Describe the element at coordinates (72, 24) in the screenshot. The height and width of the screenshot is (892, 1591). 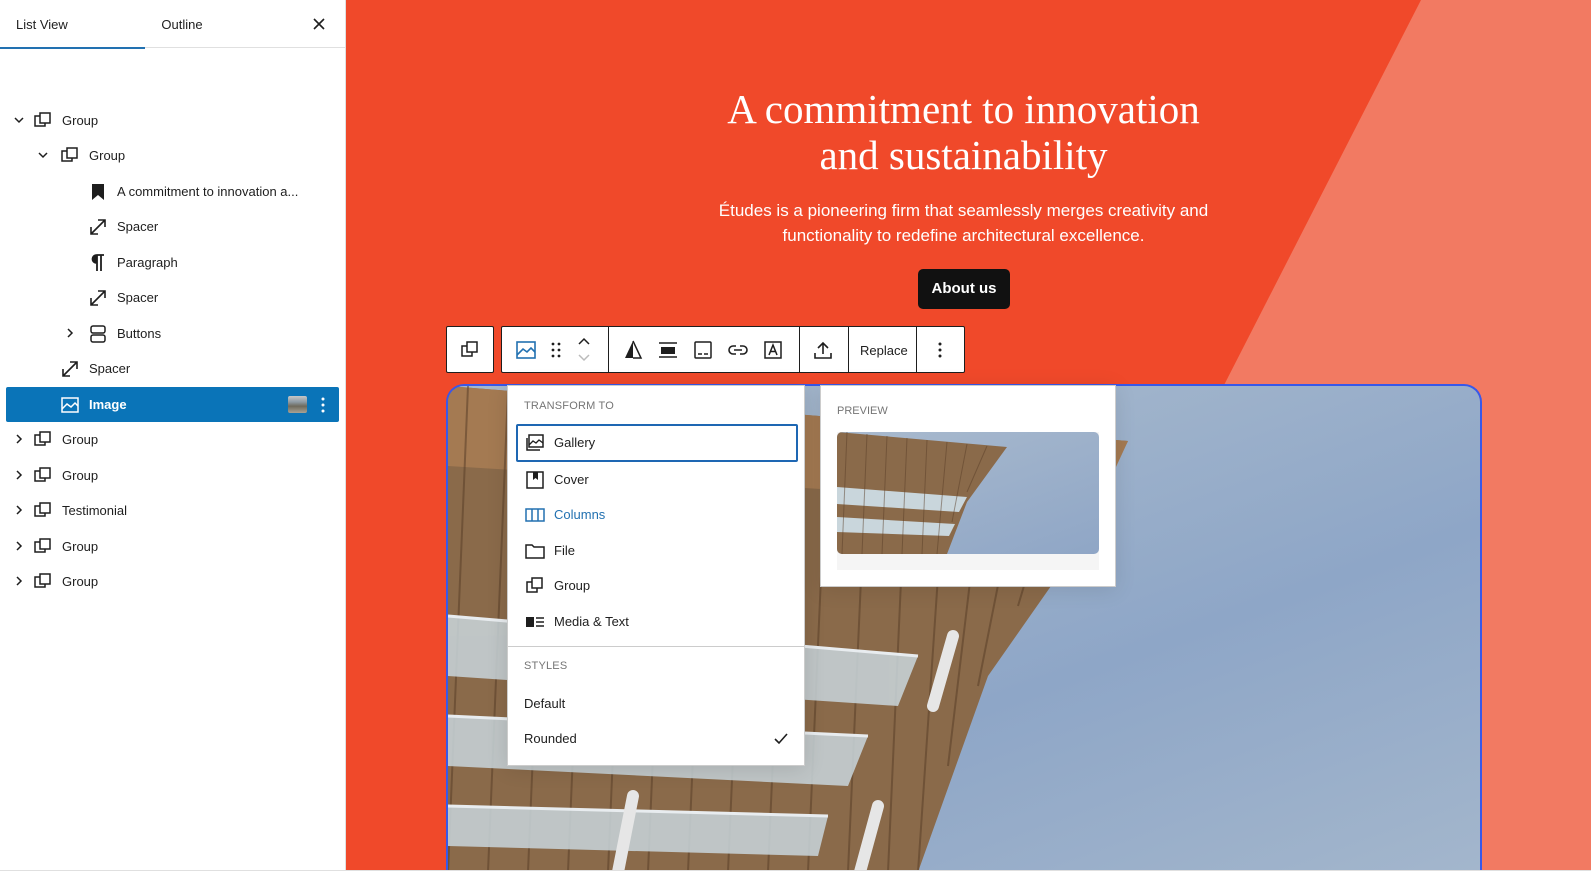
I see `tab-list-view: List View` at that location.